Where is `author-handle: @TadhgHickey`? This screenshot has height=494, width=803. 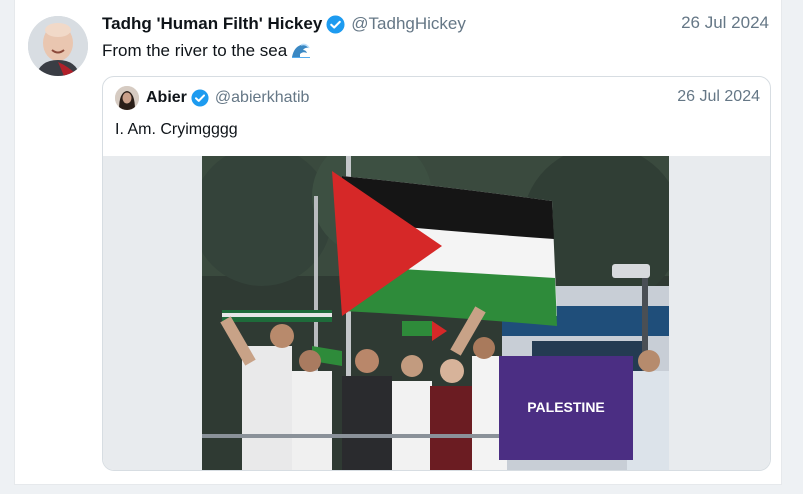
author-handle: @TadhgHickey is located at coordinates (408, 24).